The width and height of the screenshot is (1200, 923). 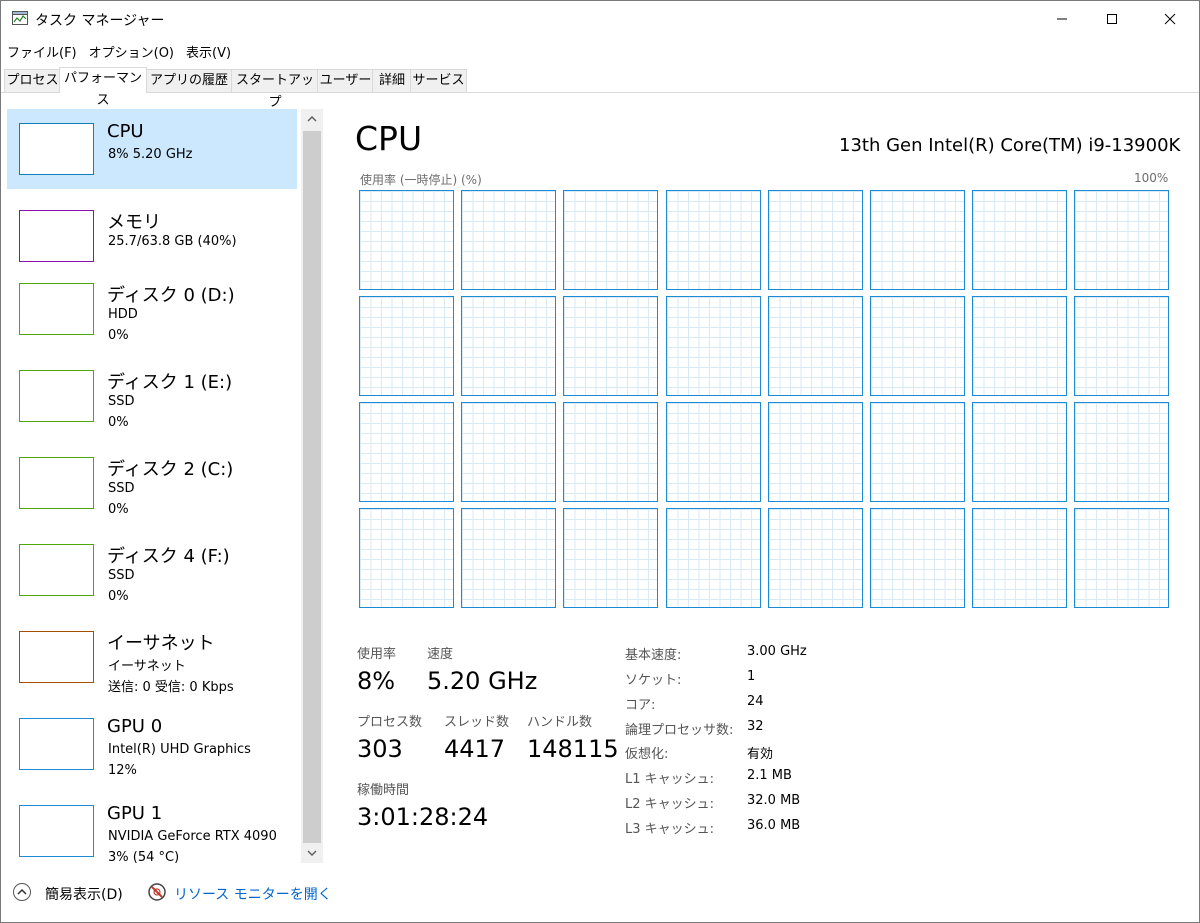 I want to click on cpu-thumbnail-graph, so click(x=56, y=149).